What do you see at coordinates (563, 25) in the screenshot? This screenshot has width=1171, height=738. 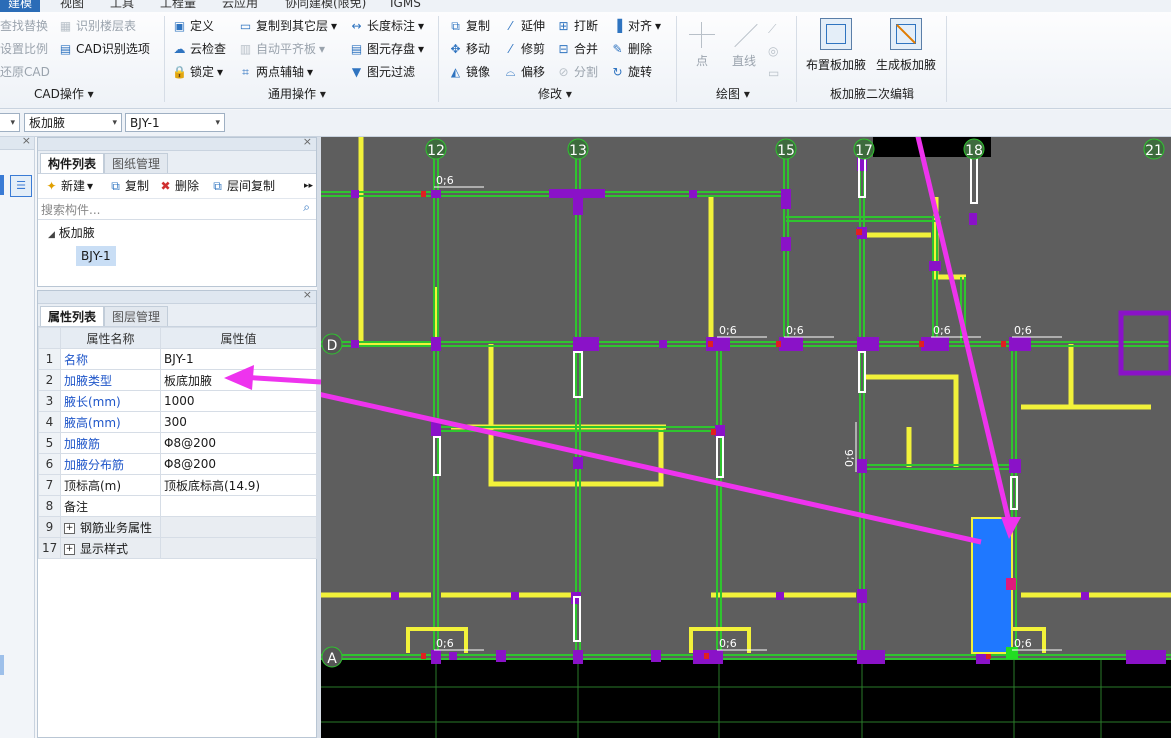 I see `break-icon: ⊞` at bounding box center [563, 25].